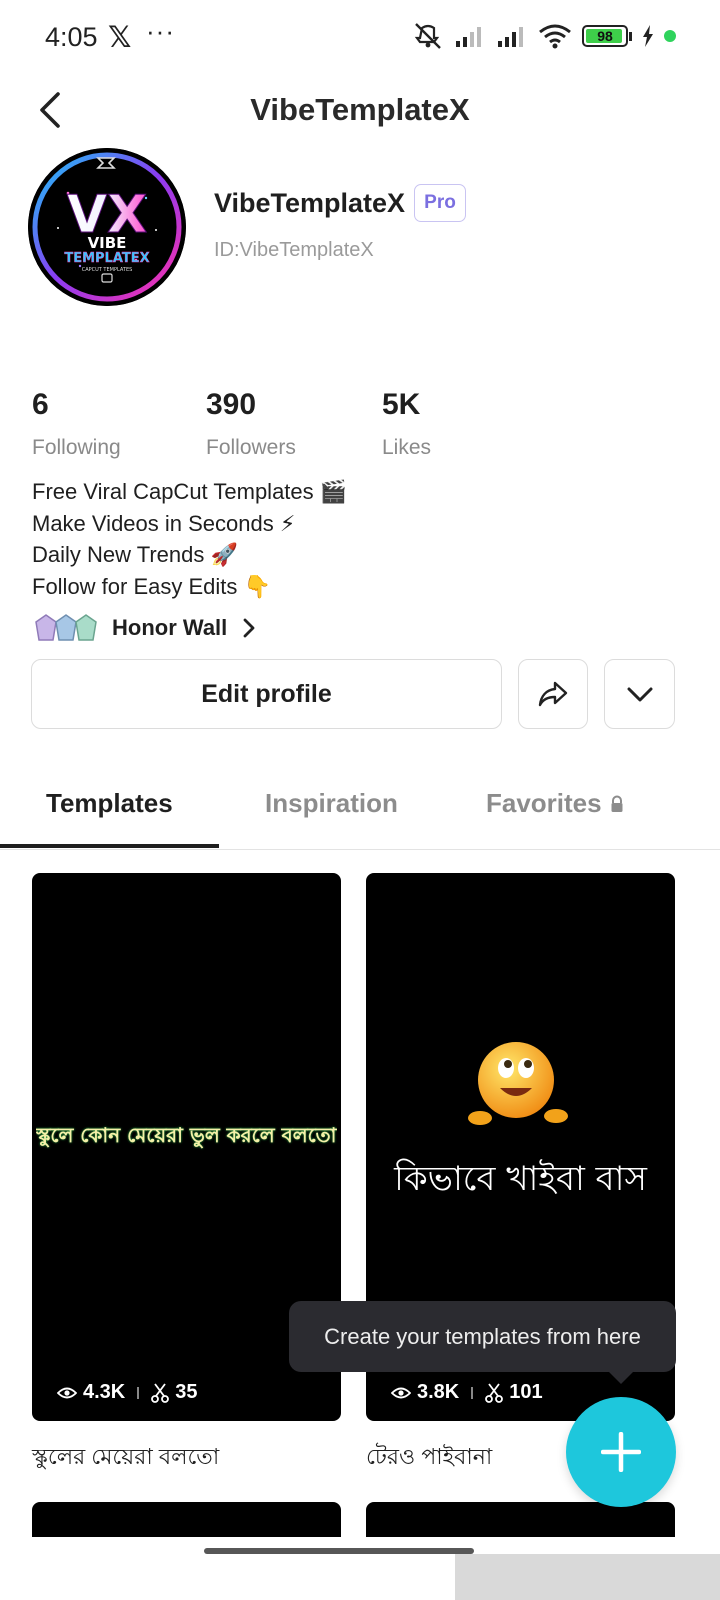  I want to click on edit-profile-button: Edit profile, so click(266, 694).